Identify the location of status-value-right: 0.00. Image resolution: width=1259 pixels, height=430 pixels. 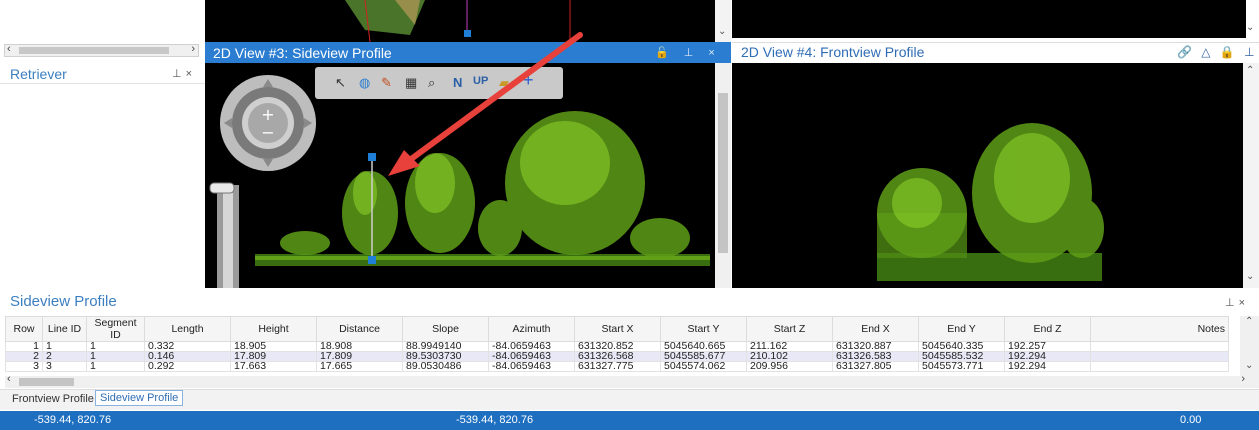
(1191, 420).